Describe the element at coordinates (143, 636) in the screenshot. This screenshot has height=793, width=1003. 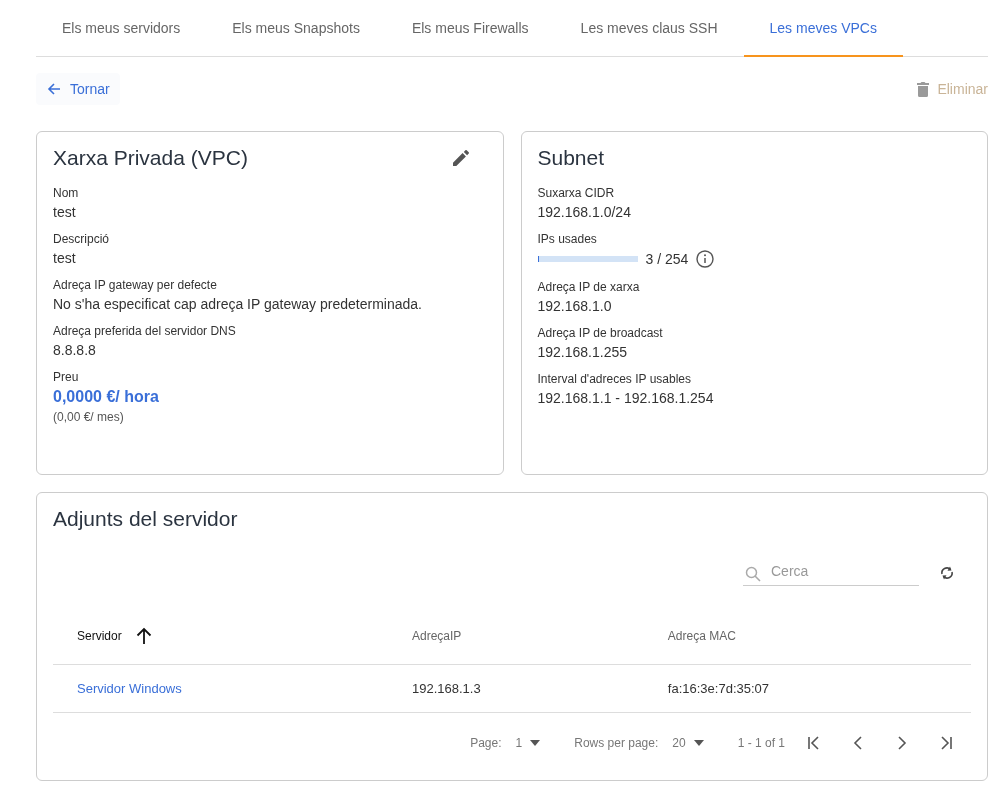
I see `arrow-up-icon` at that location.